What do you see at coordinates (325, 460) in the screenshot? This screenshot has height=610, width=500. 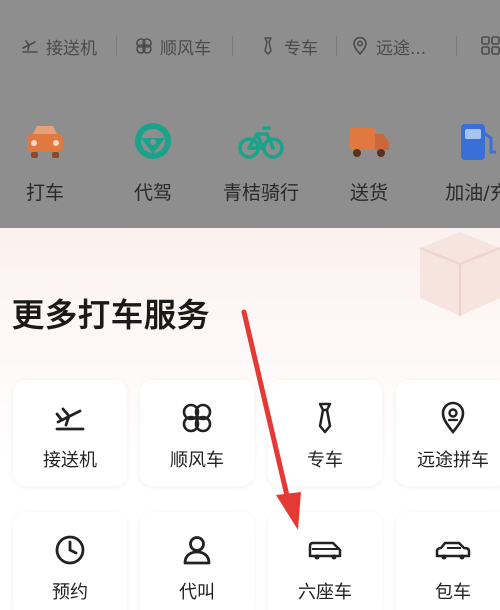 I see `card-label: 专车` at bounding box center [325, 460].